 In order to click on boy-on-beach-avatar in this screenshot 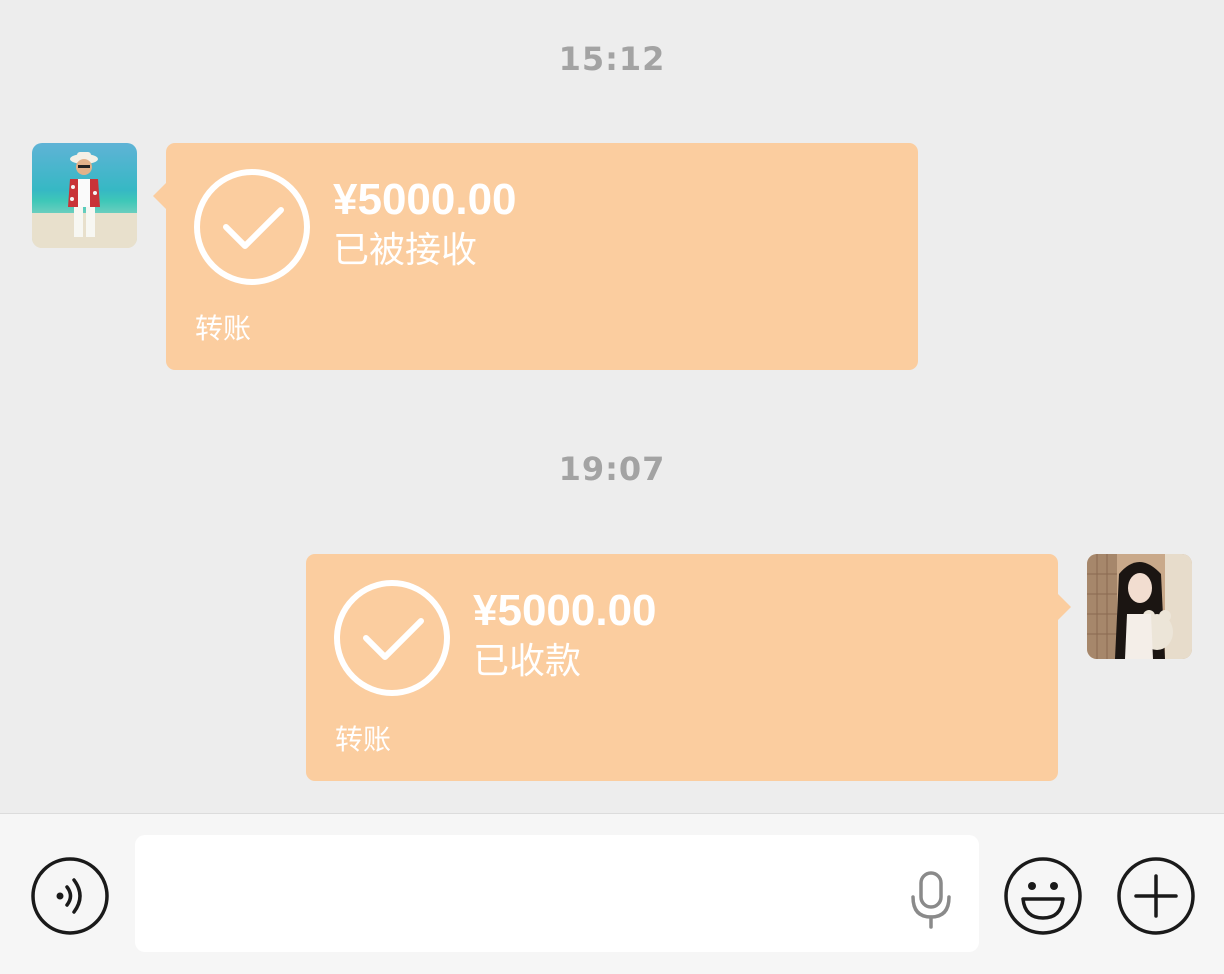, I will do `click(84, 195)`.